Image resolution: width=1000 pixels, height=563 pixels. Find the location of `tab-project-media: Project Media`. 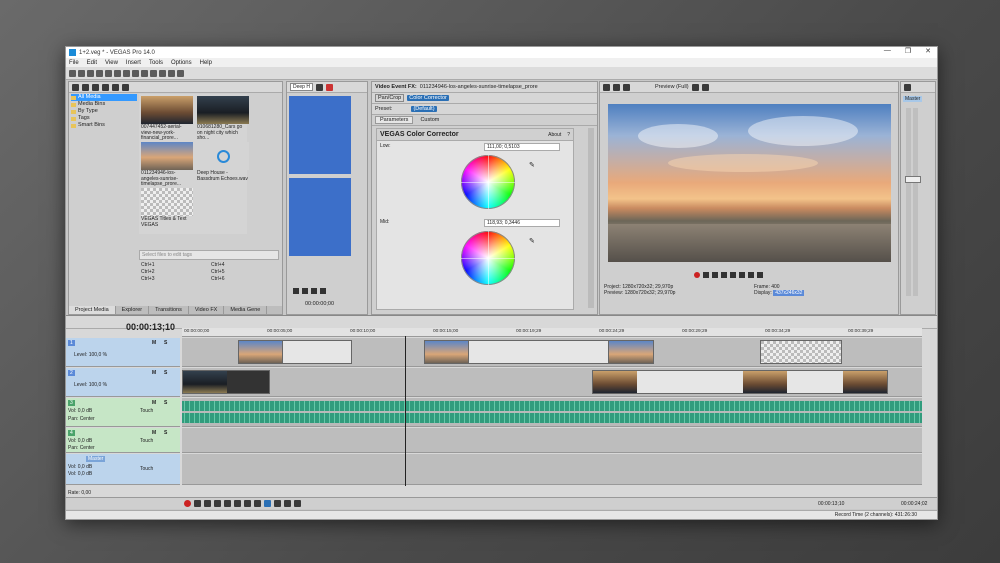

tab-project-media: Project Media is located at coordinates (92, 310).